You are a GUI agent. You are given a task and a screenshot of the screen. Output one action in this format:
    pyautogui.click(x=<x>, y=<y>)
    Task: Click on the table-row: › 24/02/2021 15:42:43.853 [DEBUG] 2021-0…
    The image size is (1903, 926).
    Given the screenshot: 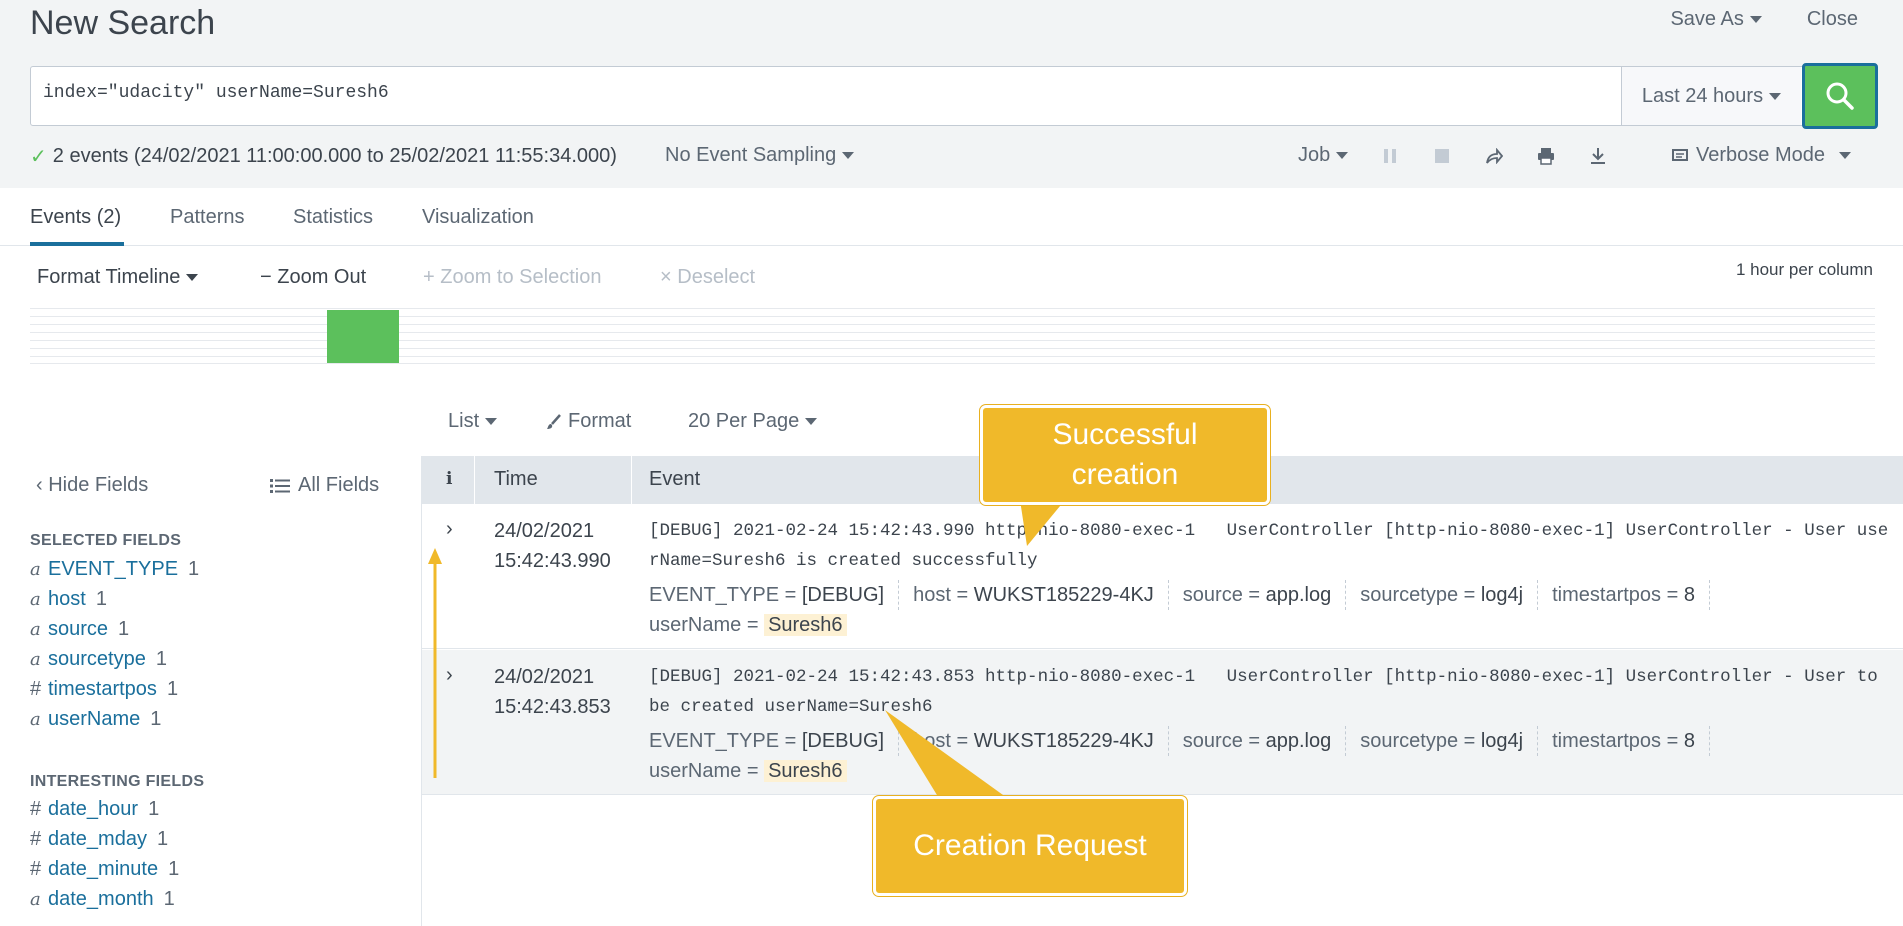 What is the action you would take?
    pyautogui.click(x=1162, y=722)
    